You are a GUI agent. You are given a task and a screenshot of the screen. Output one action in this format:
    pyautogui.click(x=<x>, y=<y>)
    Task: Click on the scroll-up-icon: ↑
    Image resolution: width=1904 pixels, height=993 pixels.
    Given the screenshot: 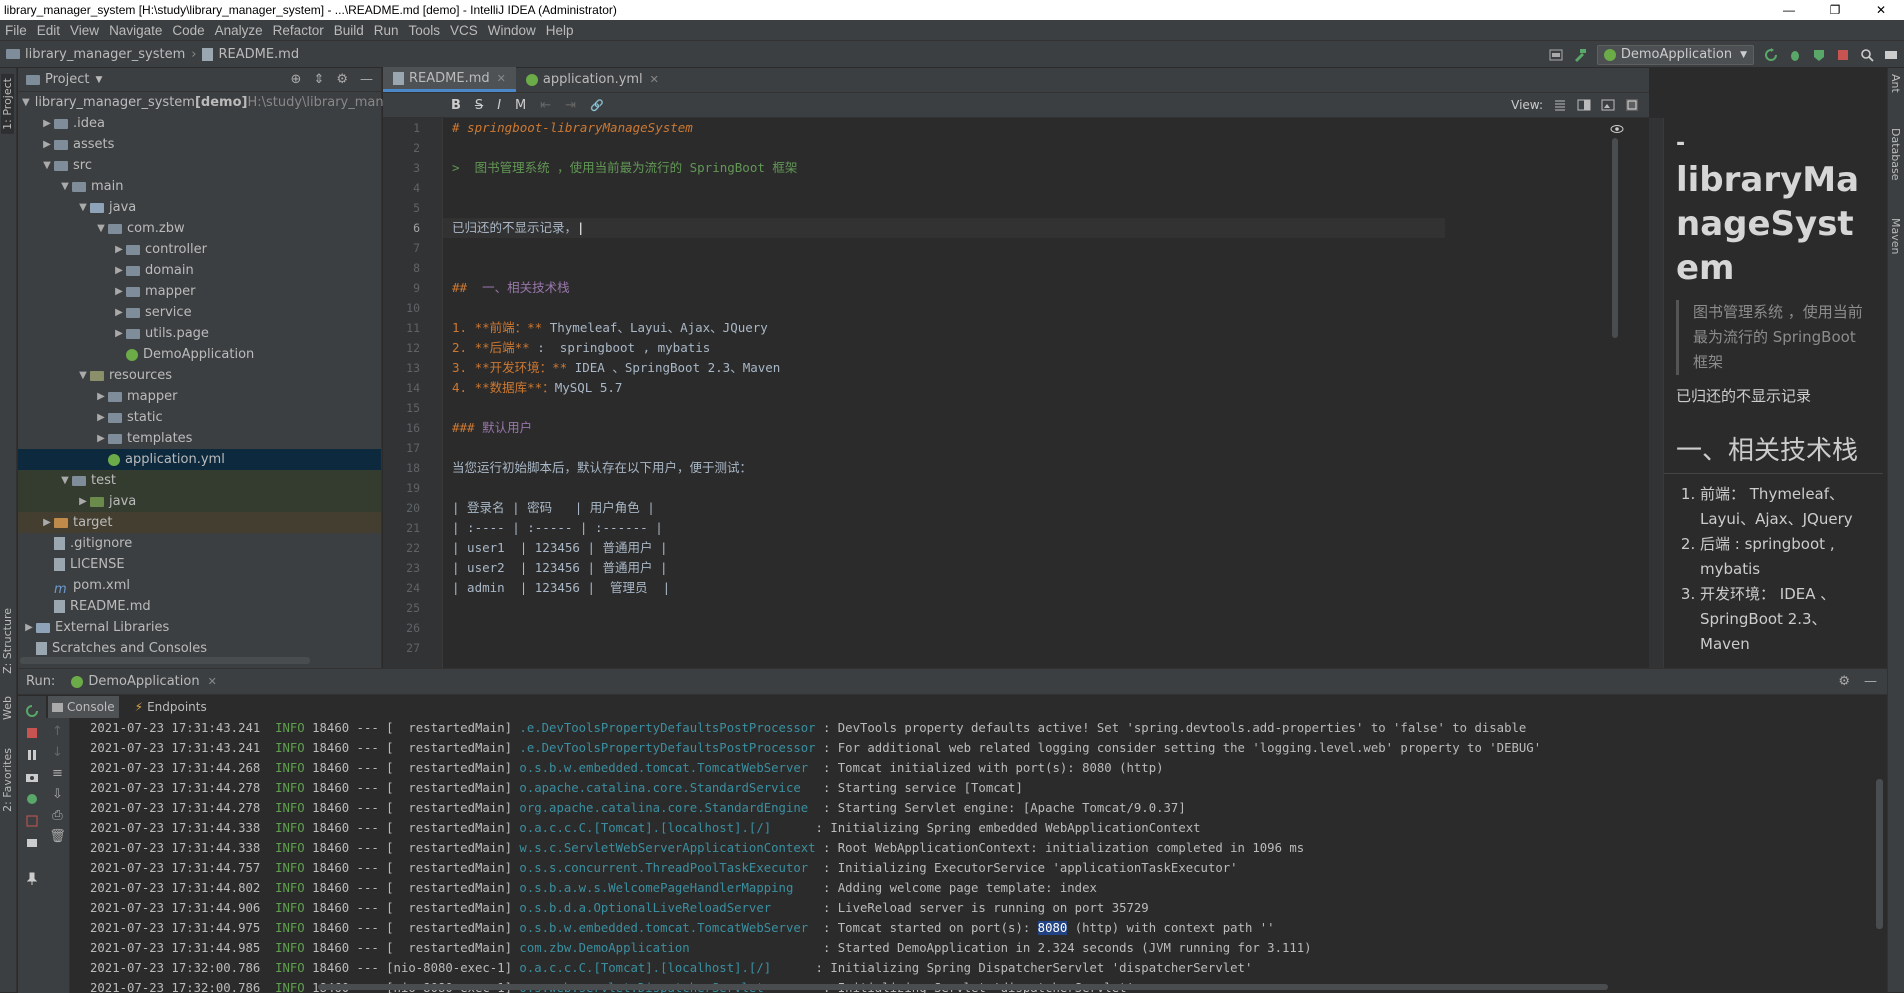 What is the action you would take?
    pyautogui.click(x=57, y=731)
    